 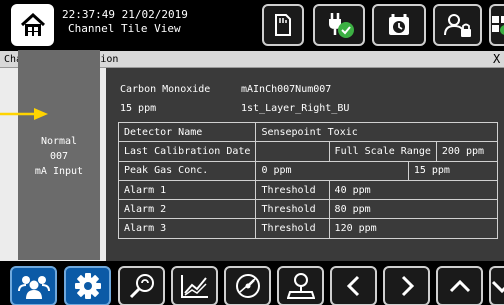 I want to click on channel-tag: mAInCh007Num007, so click(x=286, y=89).